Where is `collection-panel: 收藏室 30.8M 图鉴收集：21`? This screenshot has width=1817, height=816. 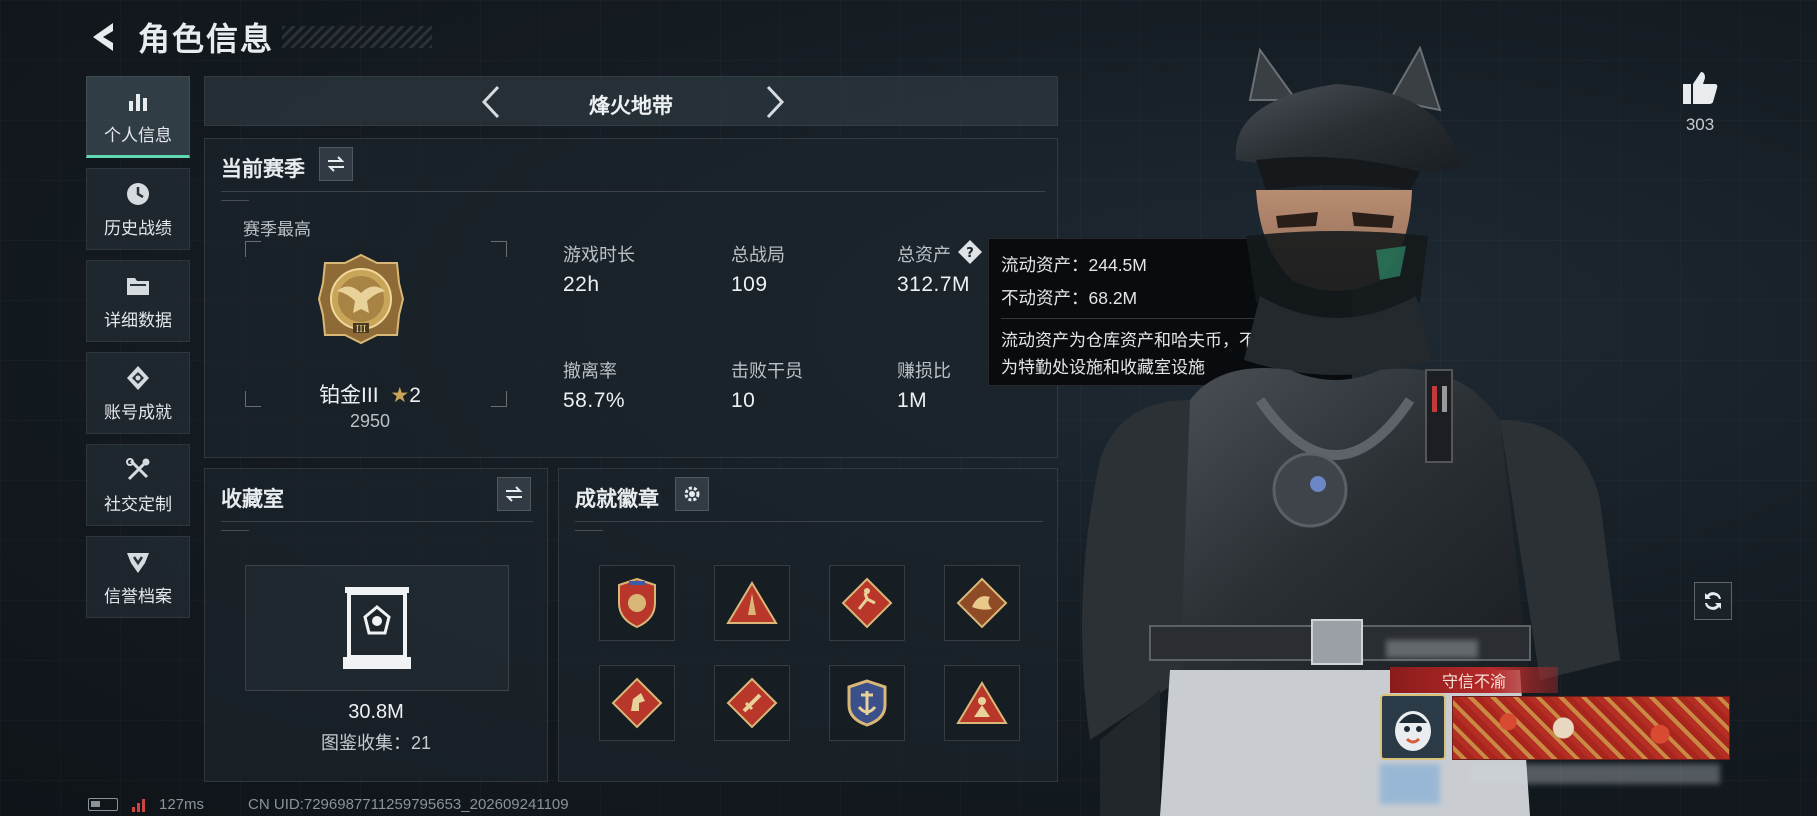 collection-panel: 收藏室 30.8M 图鉴收集：21 is located at coordinates (376, 625).